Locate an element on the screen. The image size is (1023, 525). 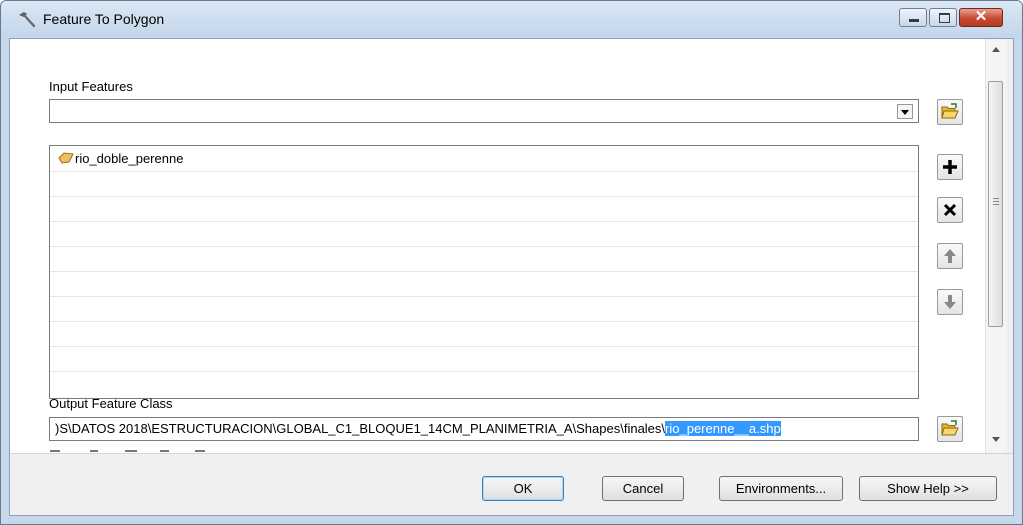
browse-input-button is located at coordinates (950, 112).